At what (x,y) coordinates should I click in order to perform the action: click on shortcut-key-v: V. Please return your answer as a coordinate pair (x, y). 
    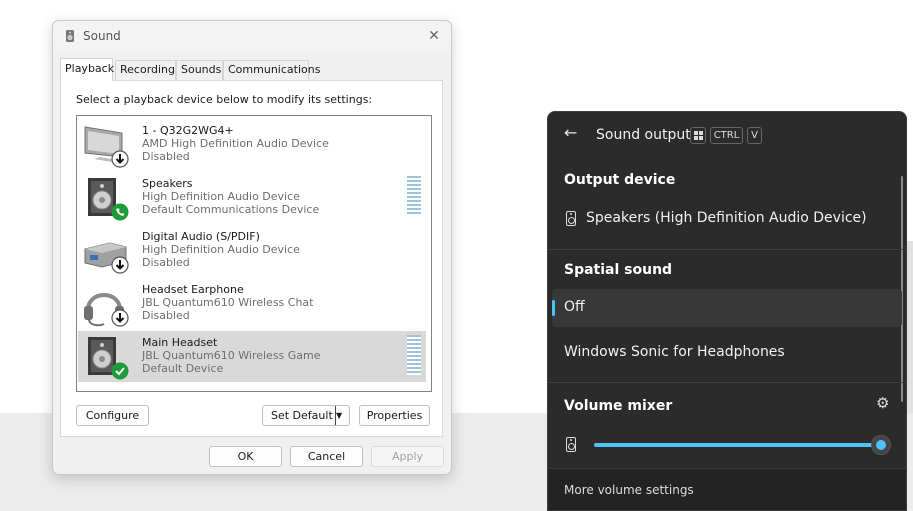
    Looking at the image, I should click on (754, 135).